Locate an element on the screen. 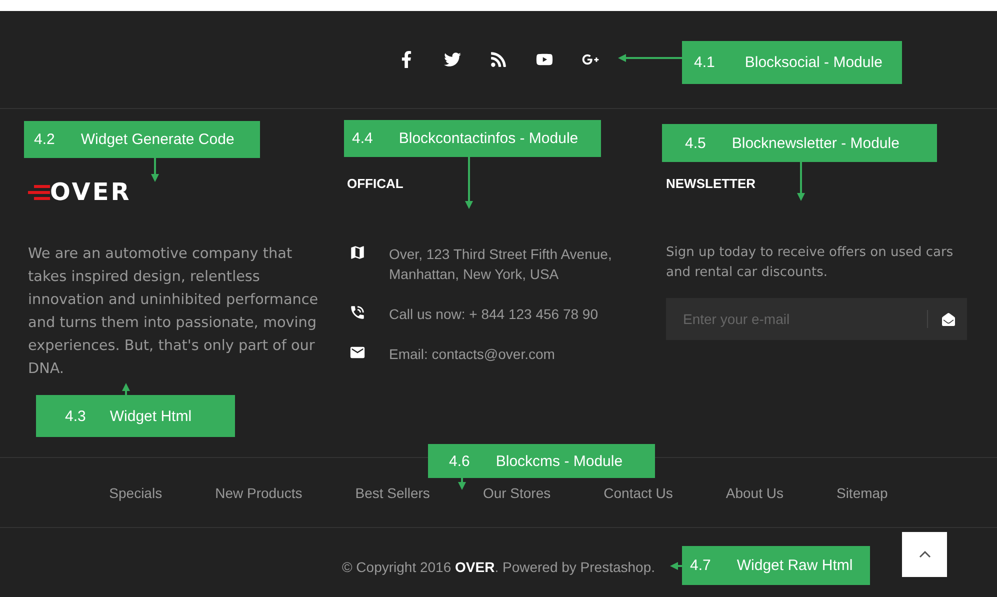 The width and height of the screenshot is (997, 597). annotation-label: 4.6 Blockcms - Module is located at coordinates (541, 461).